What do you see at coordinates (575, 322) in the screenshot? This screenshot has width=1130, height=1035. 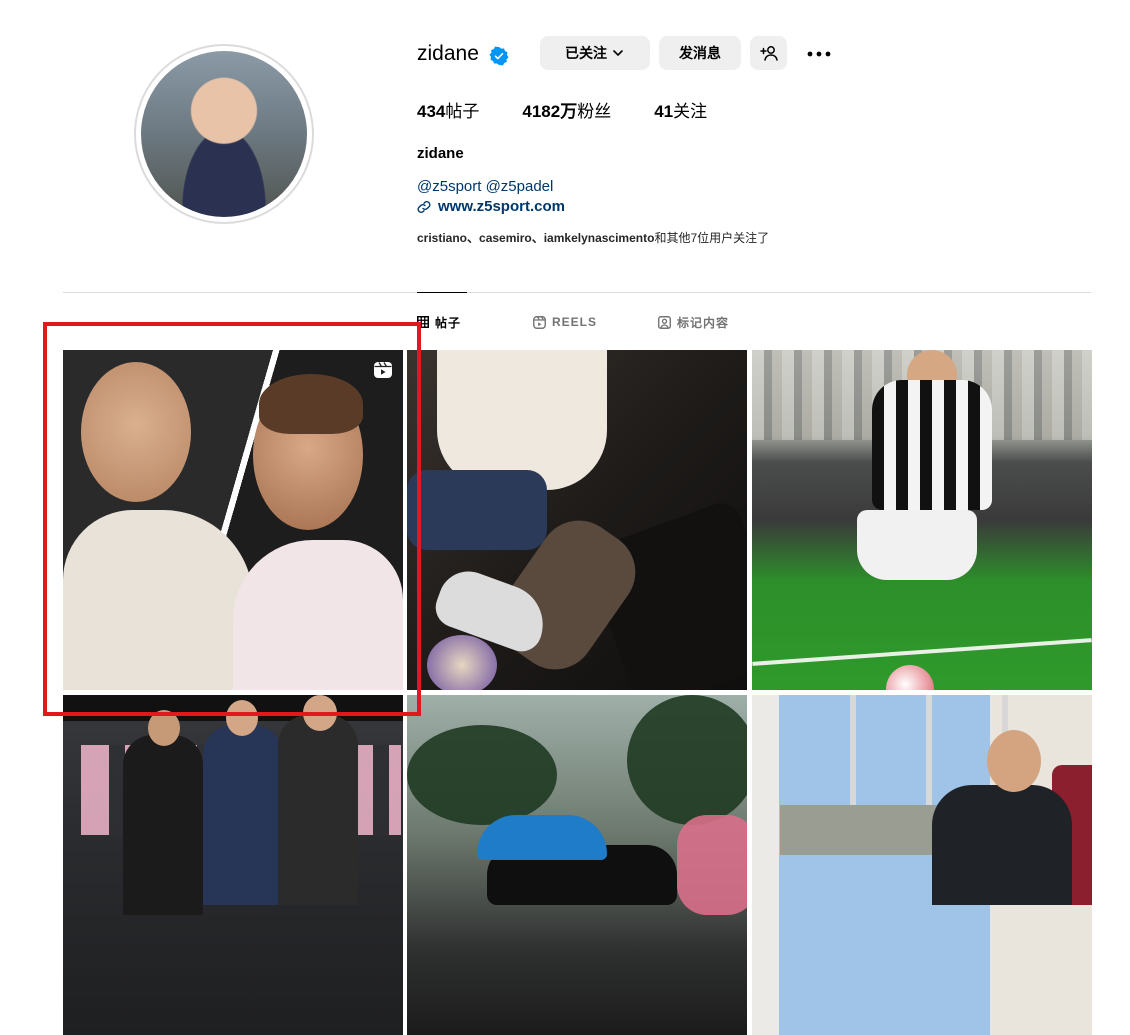 I see `tab-reels-label: REELS` at bounding box center [575, 322].